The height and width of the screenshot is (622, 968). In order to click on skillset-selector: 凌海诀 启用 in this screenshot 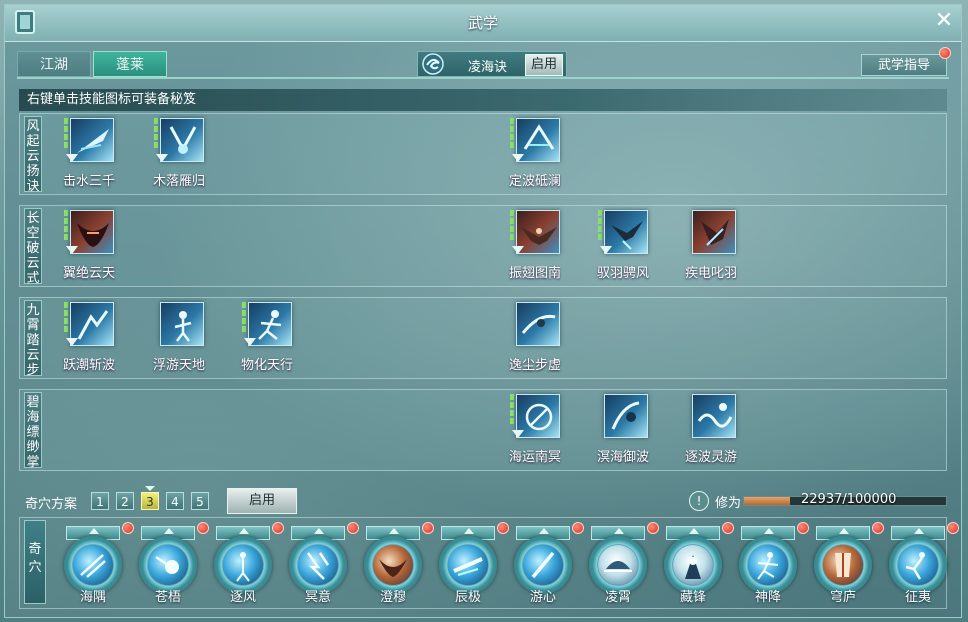, I will do `click(492, 64)`.